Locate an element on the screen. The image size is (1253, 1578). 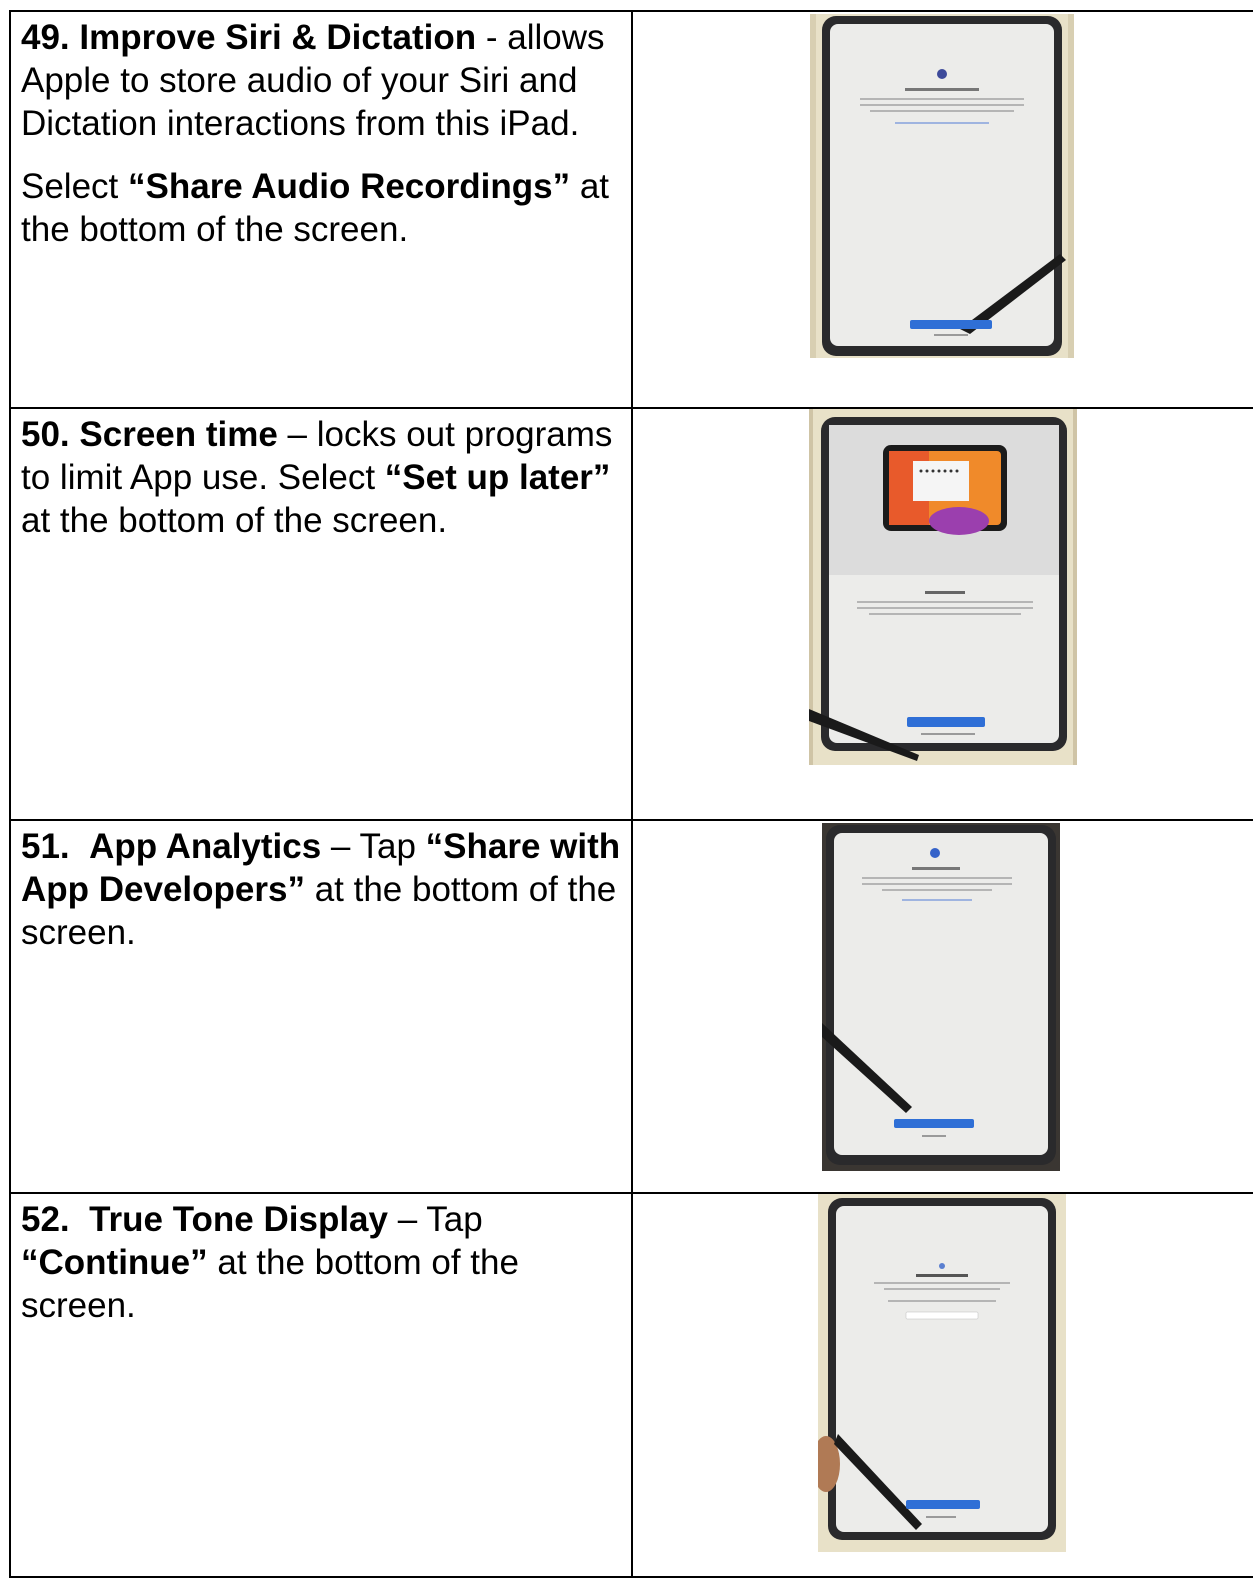
step-number: 49. is located at coordinates (45, 37).